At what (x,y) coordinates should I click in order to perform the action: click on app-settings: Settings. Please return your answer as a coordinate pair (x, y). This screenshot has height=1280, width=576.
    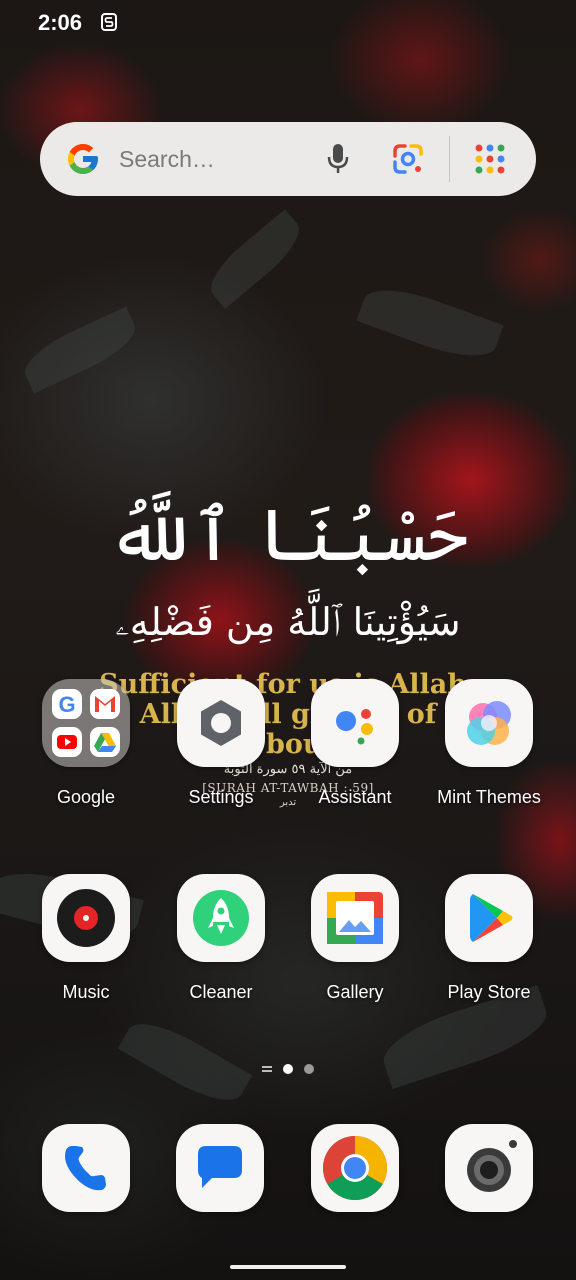
    Looking at the image, I should click on (221, 743).